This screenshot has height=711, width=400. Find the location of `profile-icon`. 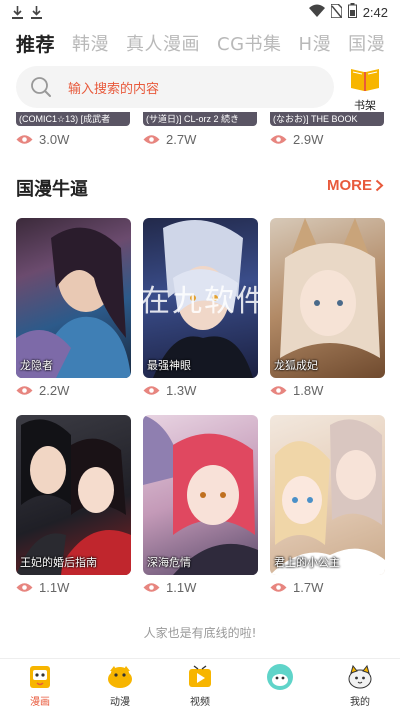

profile-icon is located at coordinates (360, 676).